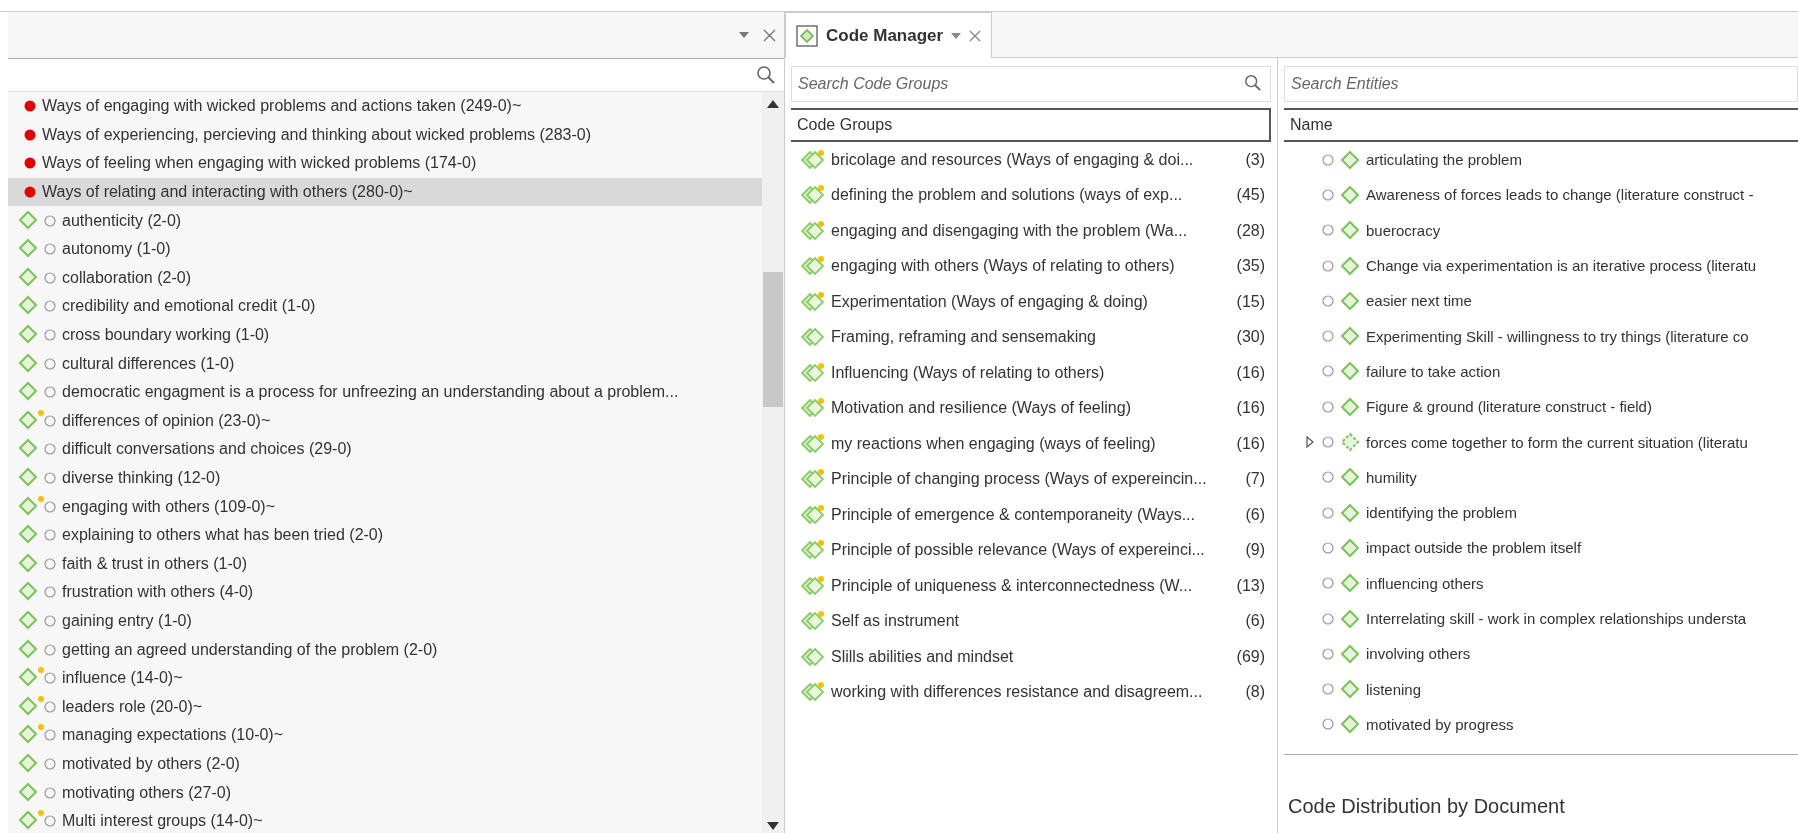 This screenshot has height=833, width=1798. What do you see at coordinates (1031, 160) in the screenshot?
I see `code-group-item: bricolage and resources (Ways of engaging & doi... (3)` at bounding box center [1031, 160].